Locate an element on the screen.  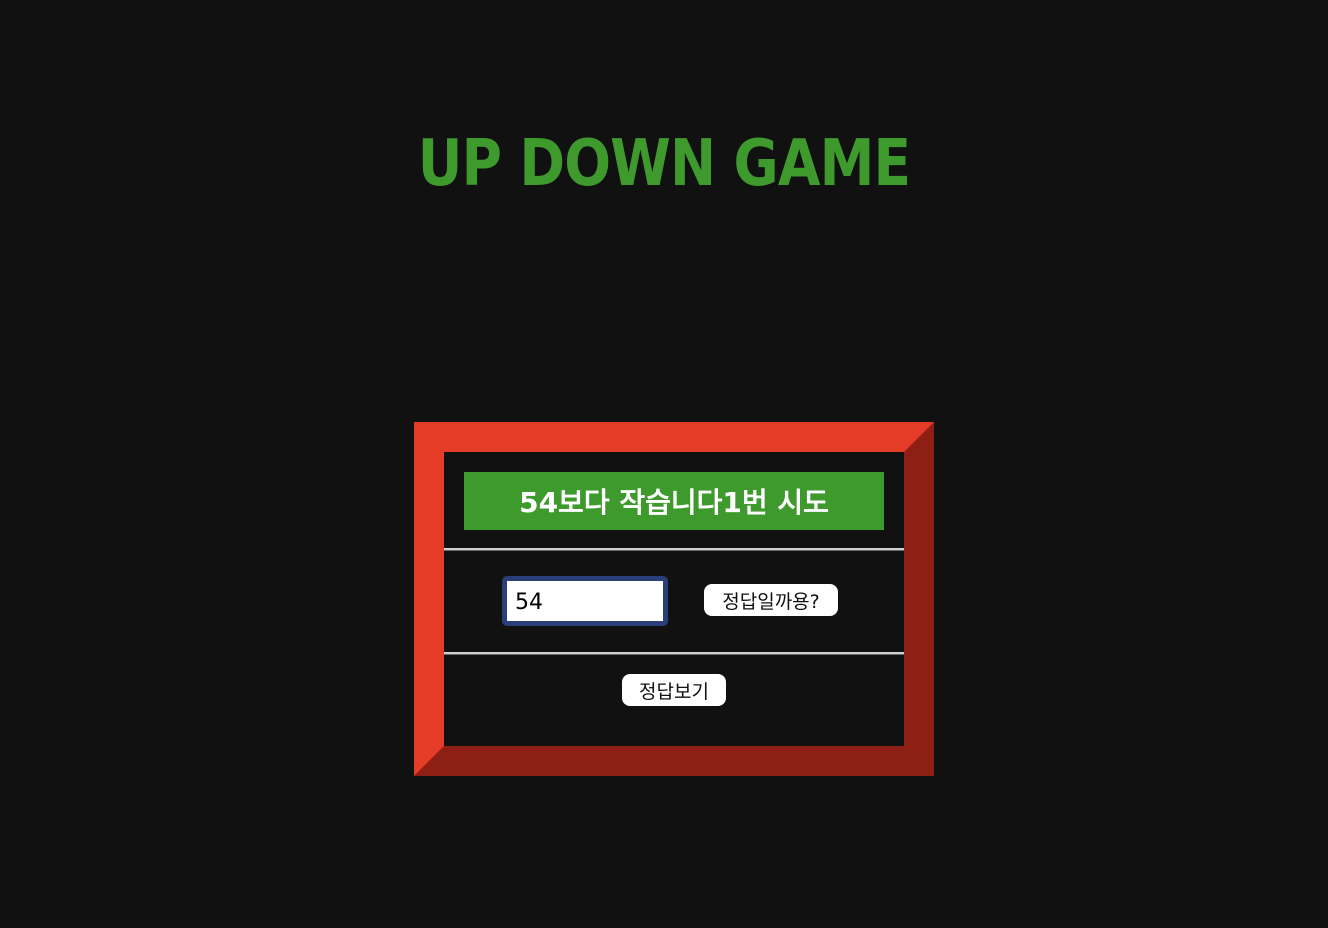
result-message: 54보다 작습니다1번 시도 is located at coordinates (674, 501).